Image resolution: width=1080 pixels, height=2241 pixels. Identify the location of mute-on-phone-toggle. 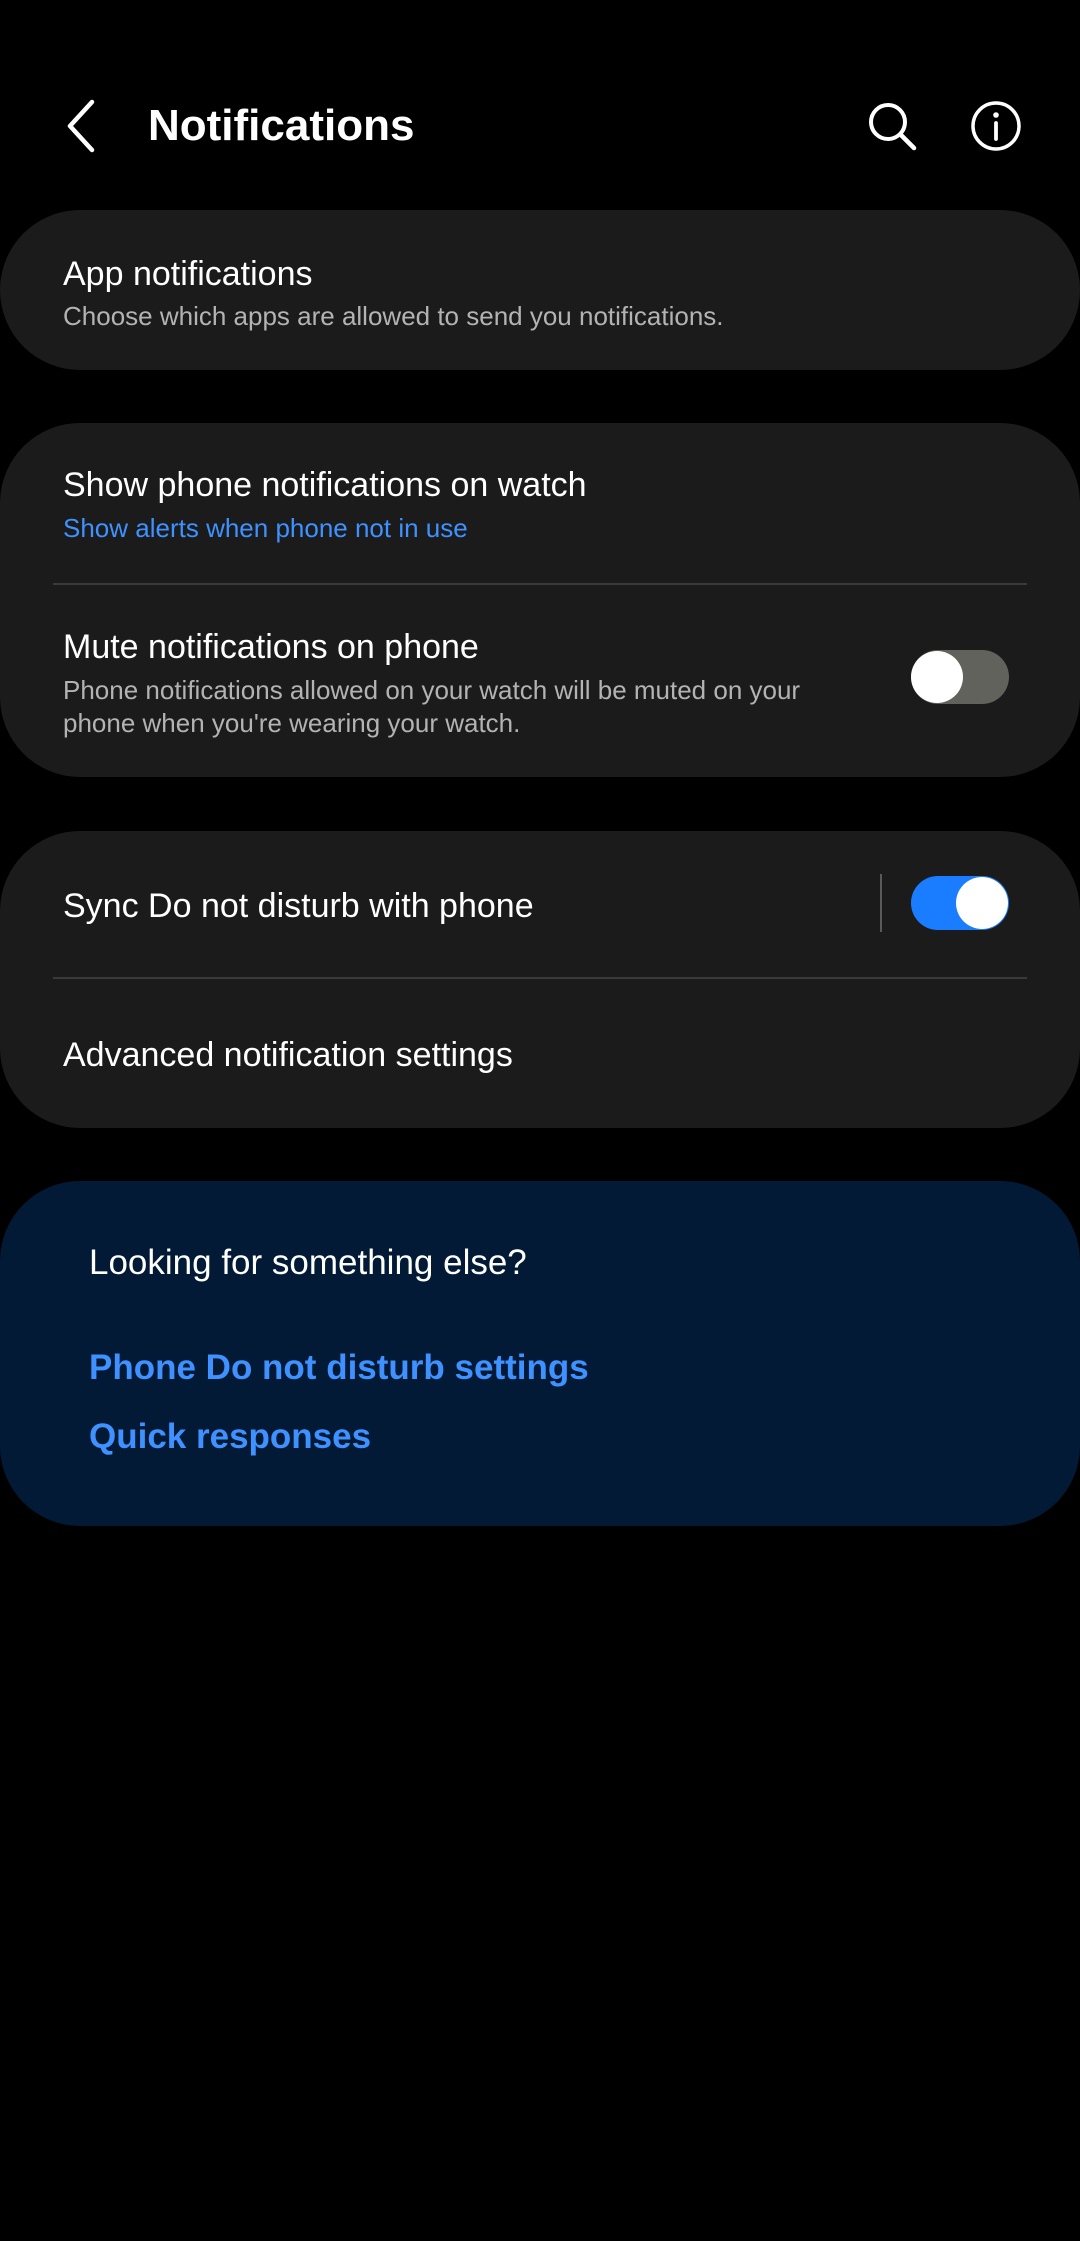
(960, 677).